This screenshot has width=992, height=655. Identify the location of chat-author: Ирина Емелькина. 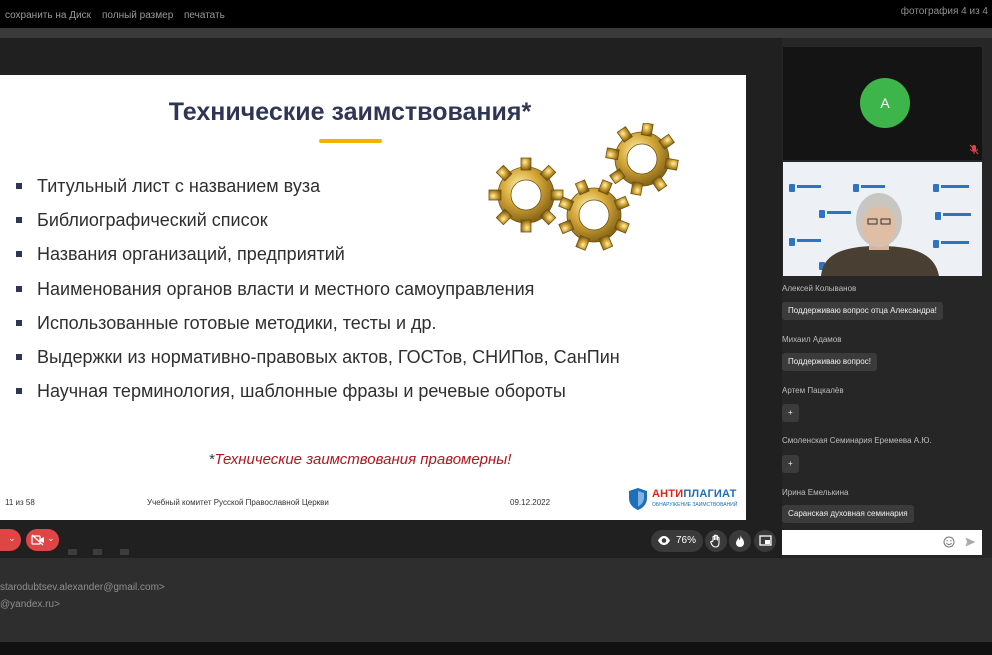
(815, 492).